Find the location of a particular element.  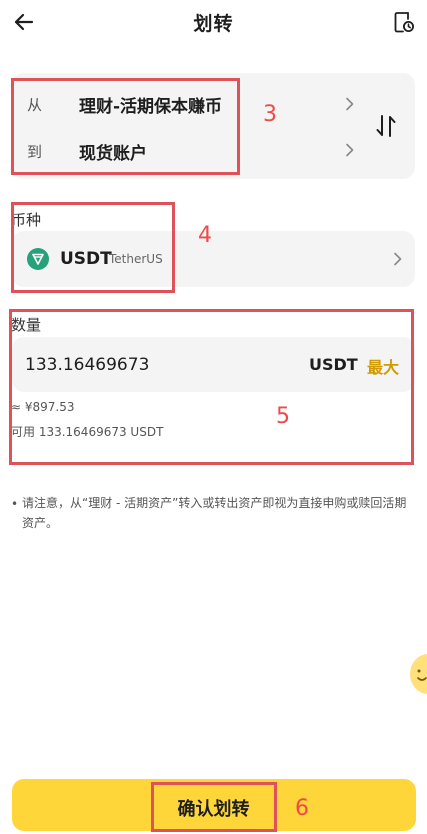

max-button: 最大 is located at coordinates (383, 366).